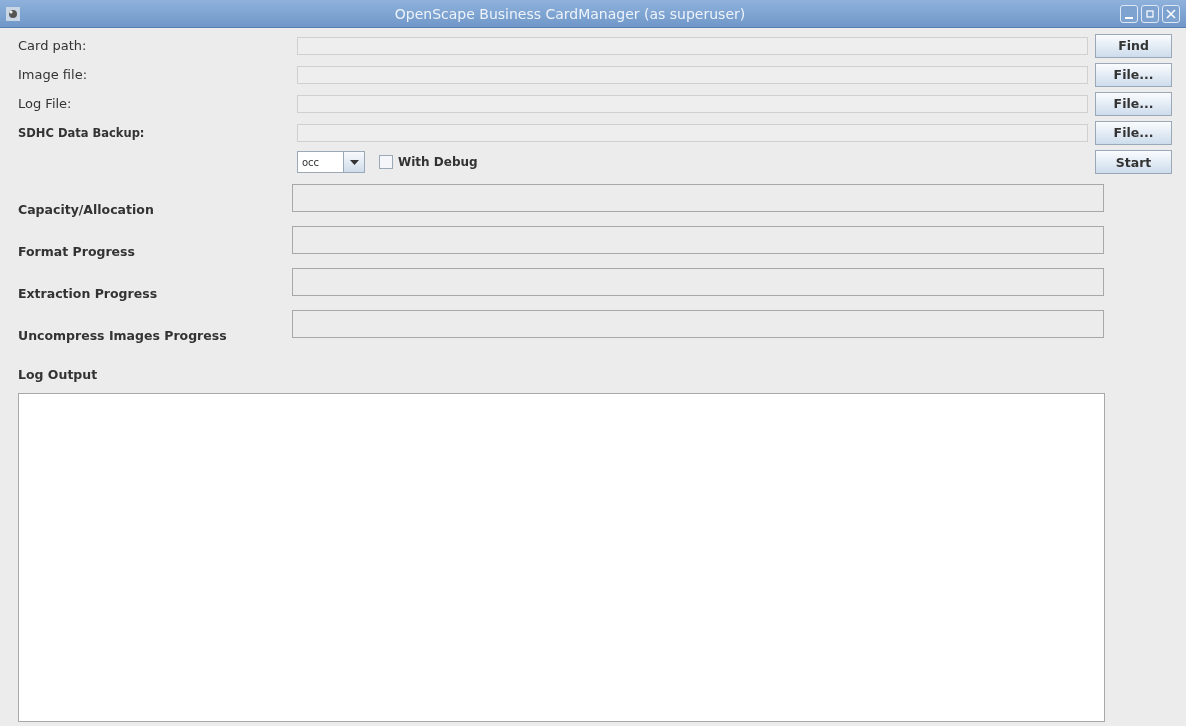 The width and height of the screenshot is (1186, 726). I want to click on field-label: Image file:, so click(53, 74).